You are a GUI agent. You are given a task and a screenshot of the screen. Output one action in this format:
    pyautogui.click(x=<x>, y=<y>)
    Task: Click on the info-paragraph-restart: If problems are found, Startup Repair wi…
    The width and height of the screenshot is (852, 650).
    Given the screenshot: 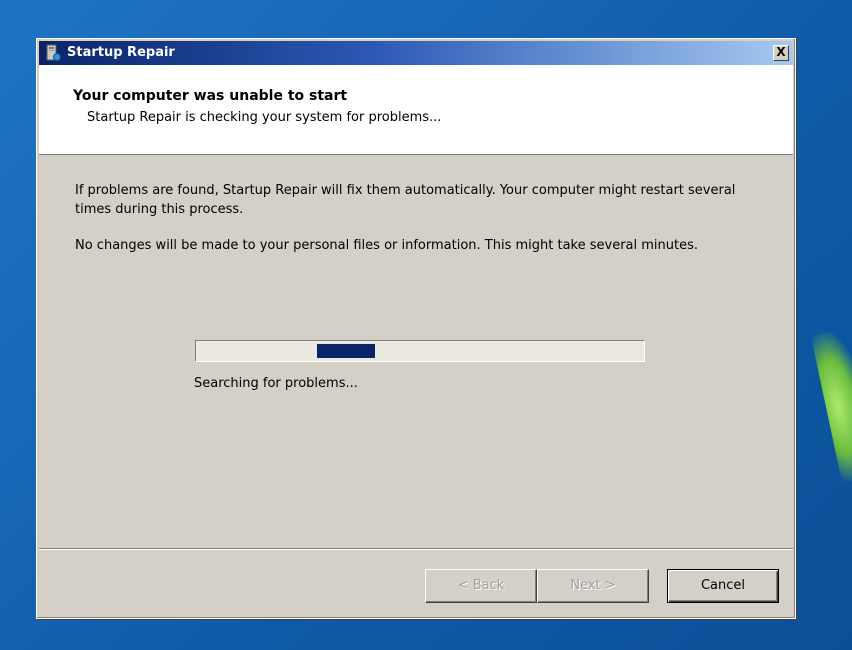 What is the action you would take?
    pyautogui.click(x=405, y=200)
    